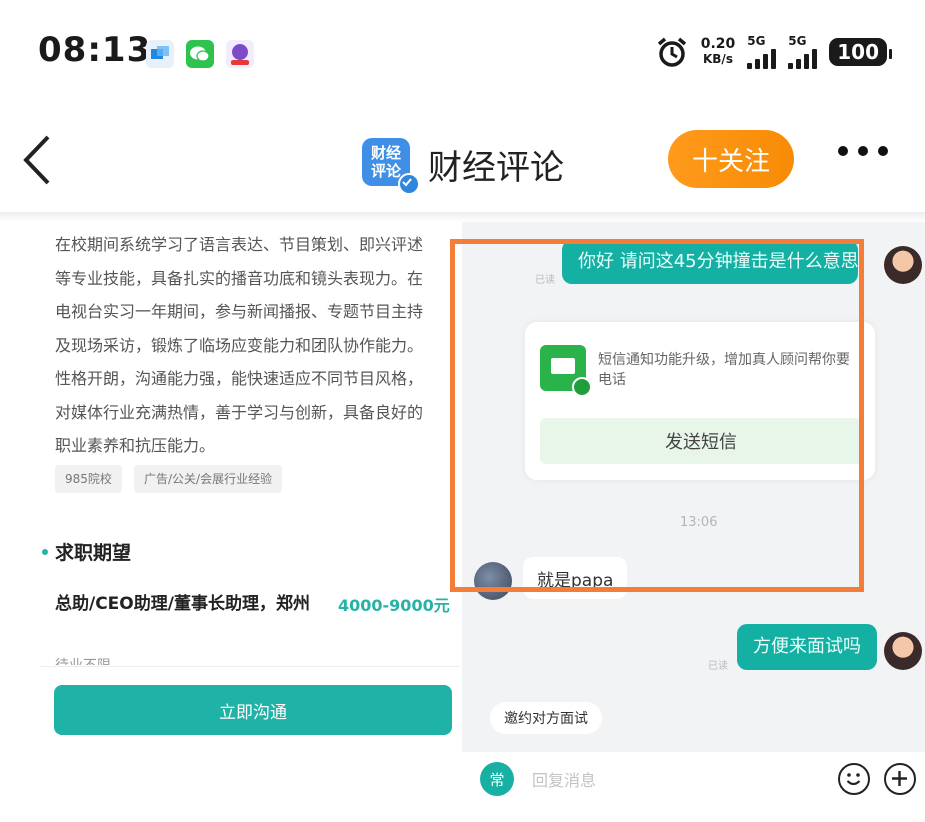  What do you see at coordinates (93, 553) in the screenshot?
I see `section-title: 求职期望` at bounding box center [93, 553].